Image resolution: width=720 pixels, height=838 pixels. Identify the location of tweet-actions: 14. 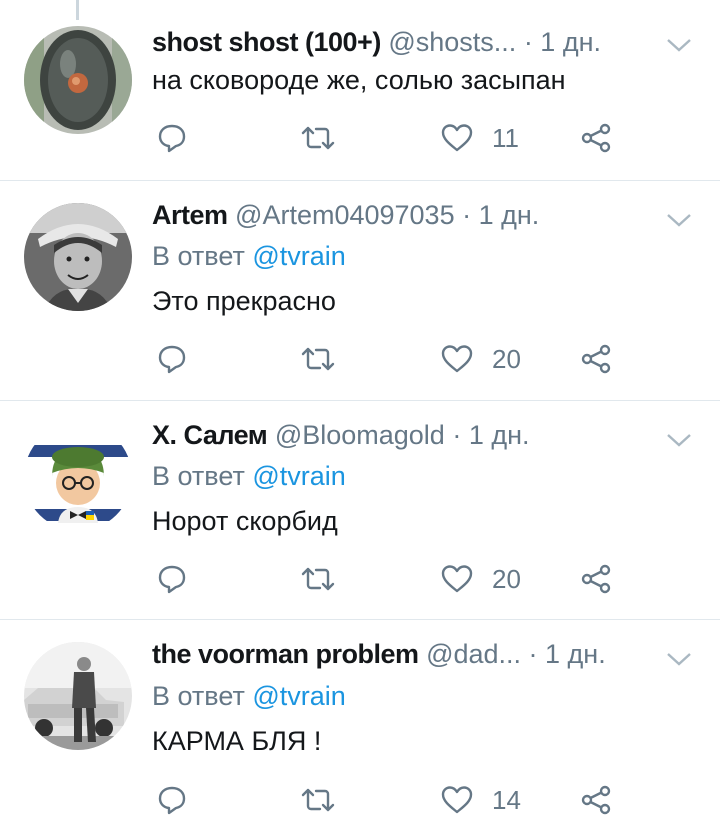
(392, 800).